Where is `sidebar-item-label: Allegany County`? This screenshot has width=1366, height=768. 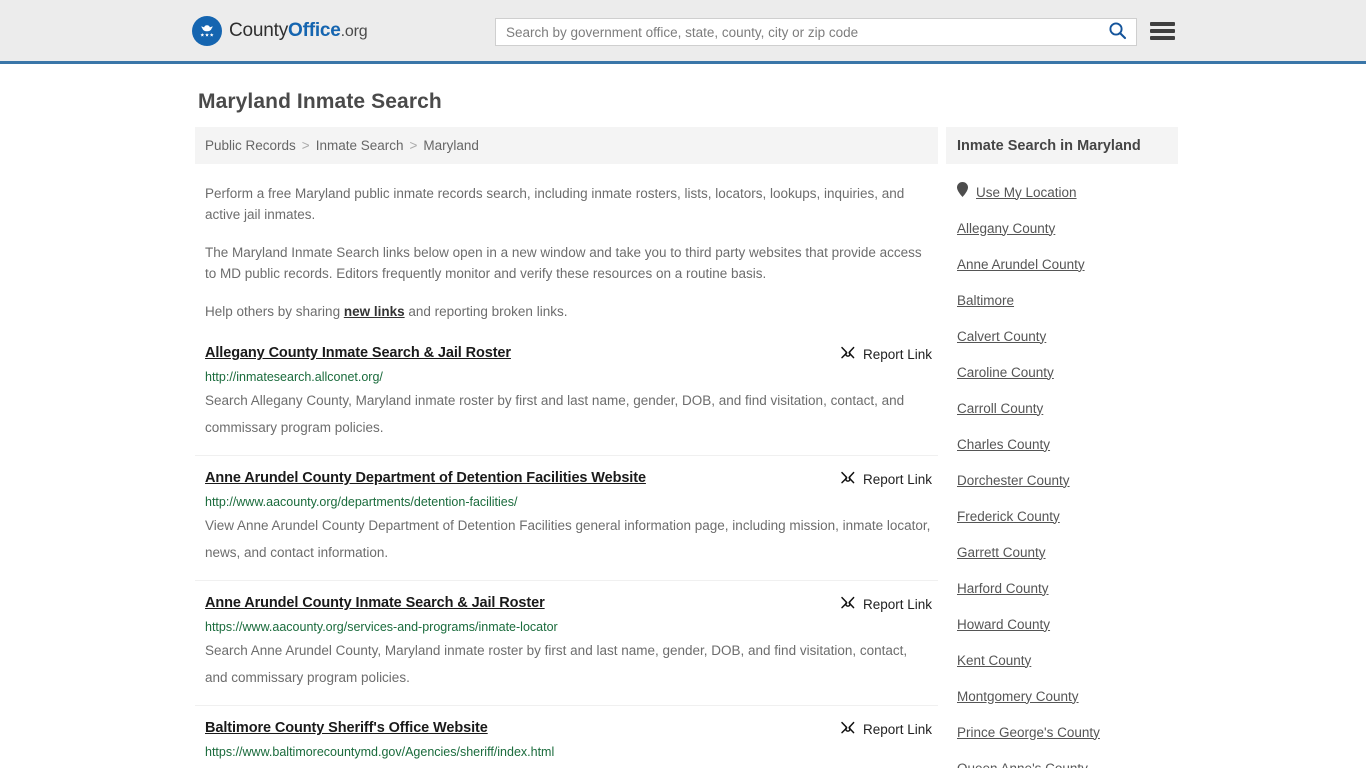 sidebar-item-label: Allegany County is located at coordinates (1006, 228).